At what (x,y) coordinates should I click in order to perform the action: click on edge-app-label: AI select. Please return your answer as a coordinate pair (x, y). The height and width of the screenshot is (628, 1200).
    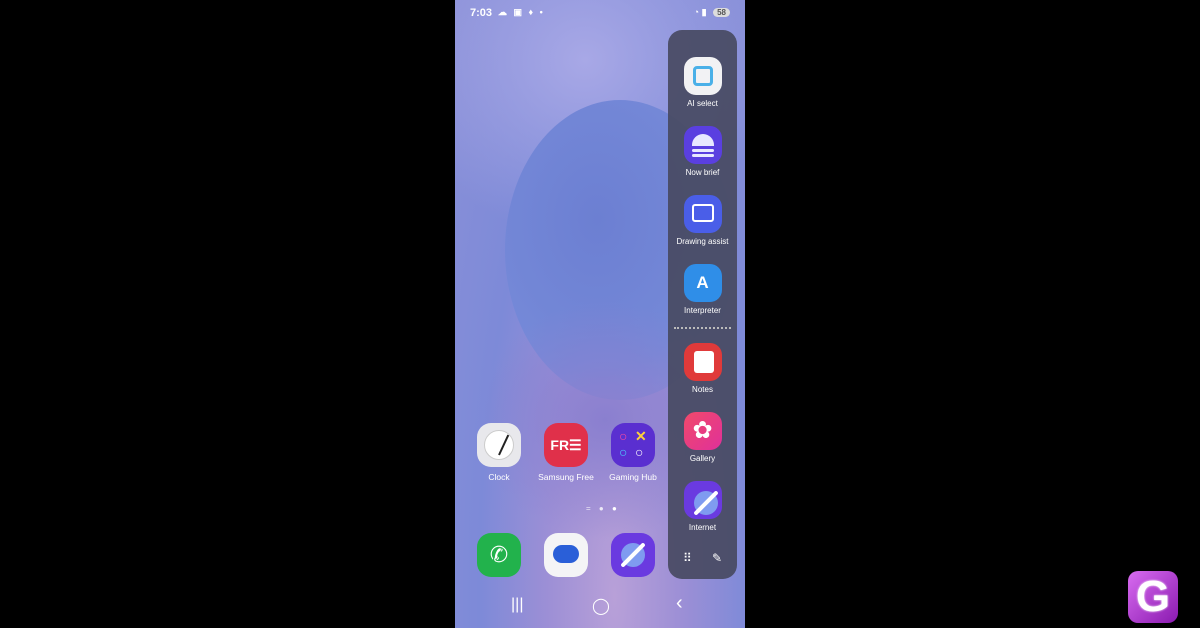
    Looking at the image, I should click on (702, 103).